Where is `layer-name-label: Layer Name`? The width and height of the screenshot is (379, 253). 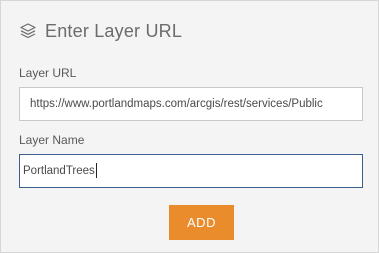 layer-name-label: Layer Name is located at coordinates (52, 140).